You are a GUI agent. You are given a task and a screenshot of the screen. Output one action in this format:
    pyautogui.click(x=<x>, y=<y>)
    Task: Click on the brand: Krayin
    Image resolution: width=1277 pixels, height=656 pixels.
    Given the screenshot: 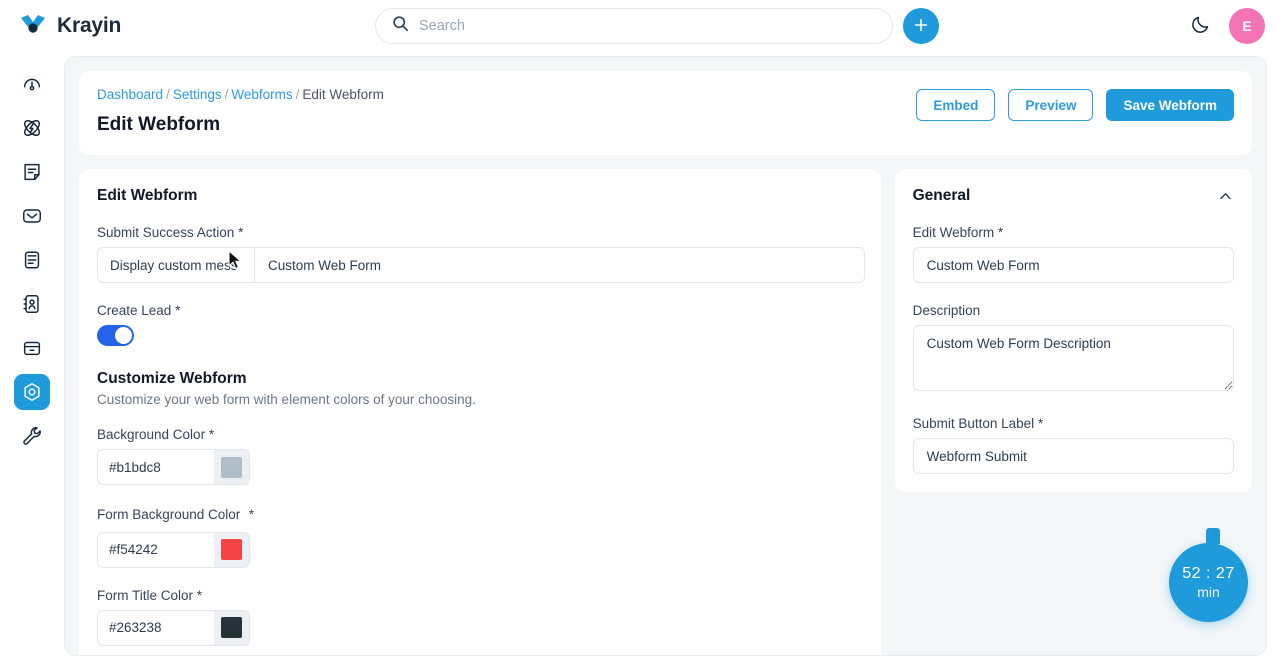 What is the action you would take?
    pyautogui.click(x=168, y=26)
    